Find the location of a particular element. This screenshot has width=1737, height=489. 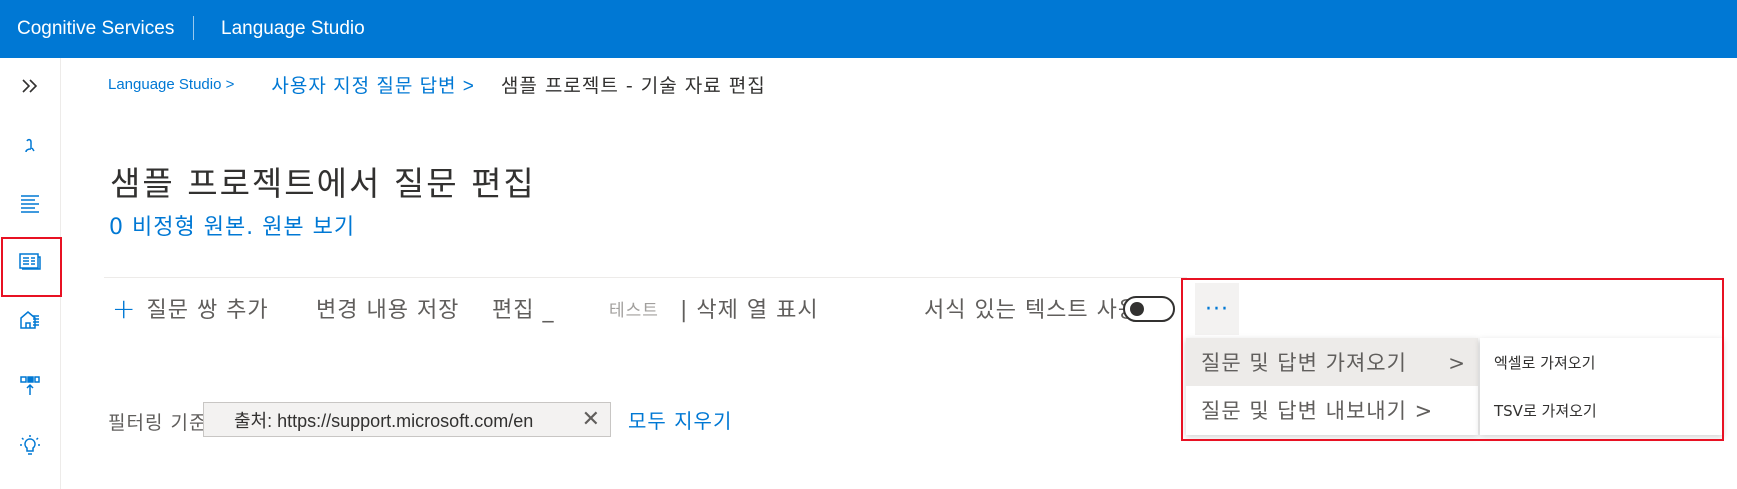

add-qa-pair-button: + 질문 쌍 추가 is located at coordinates (190, 308).